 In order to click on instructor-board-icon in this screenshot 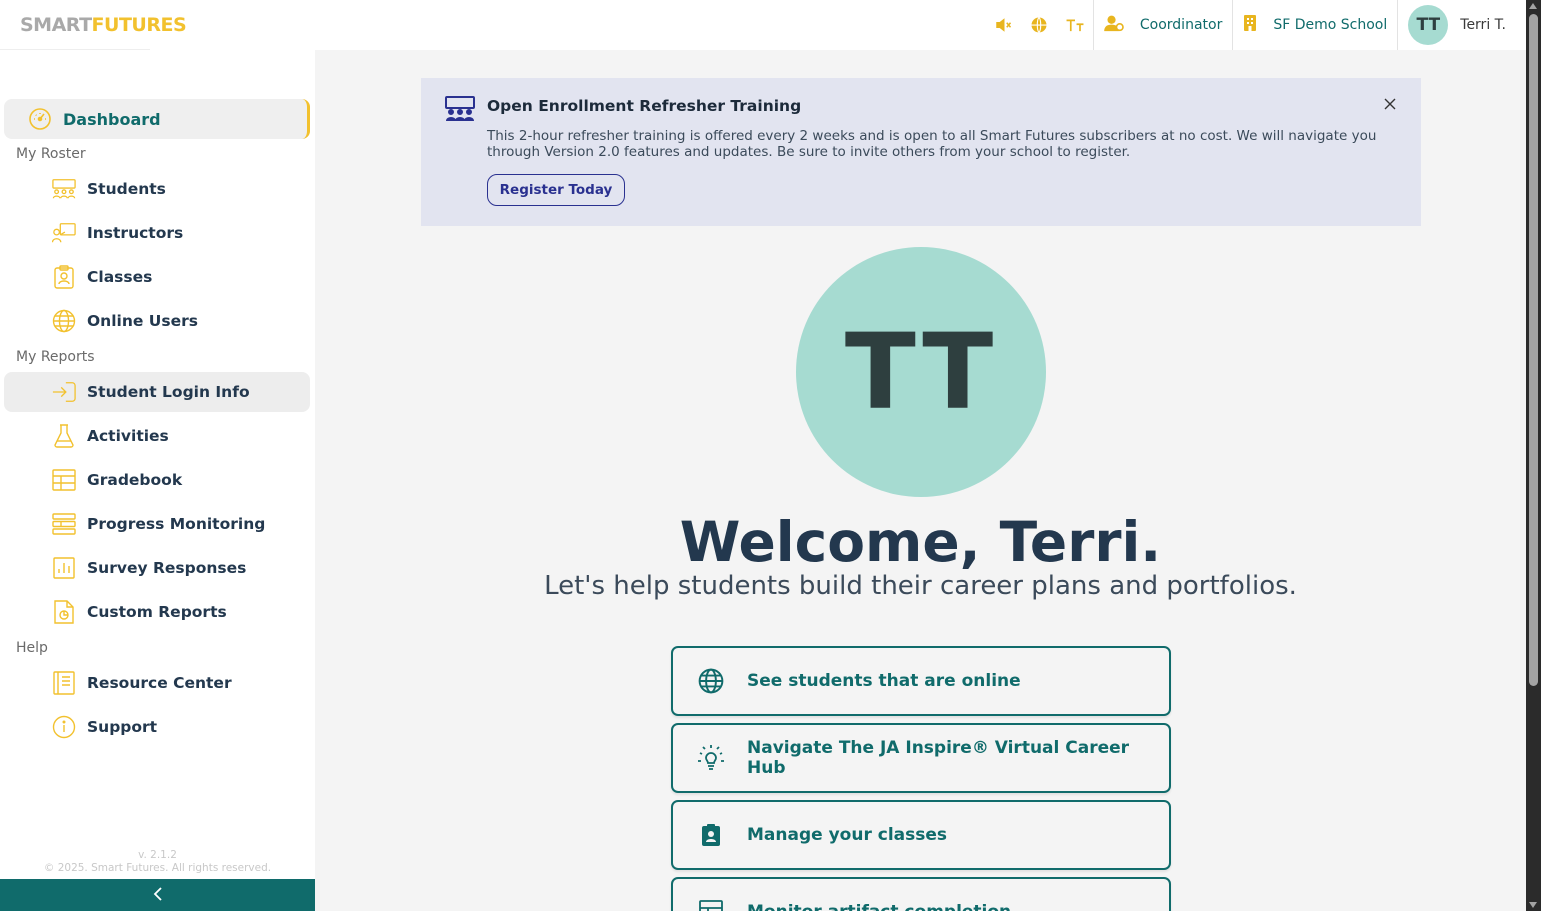, I will do `click(64, 233)`.